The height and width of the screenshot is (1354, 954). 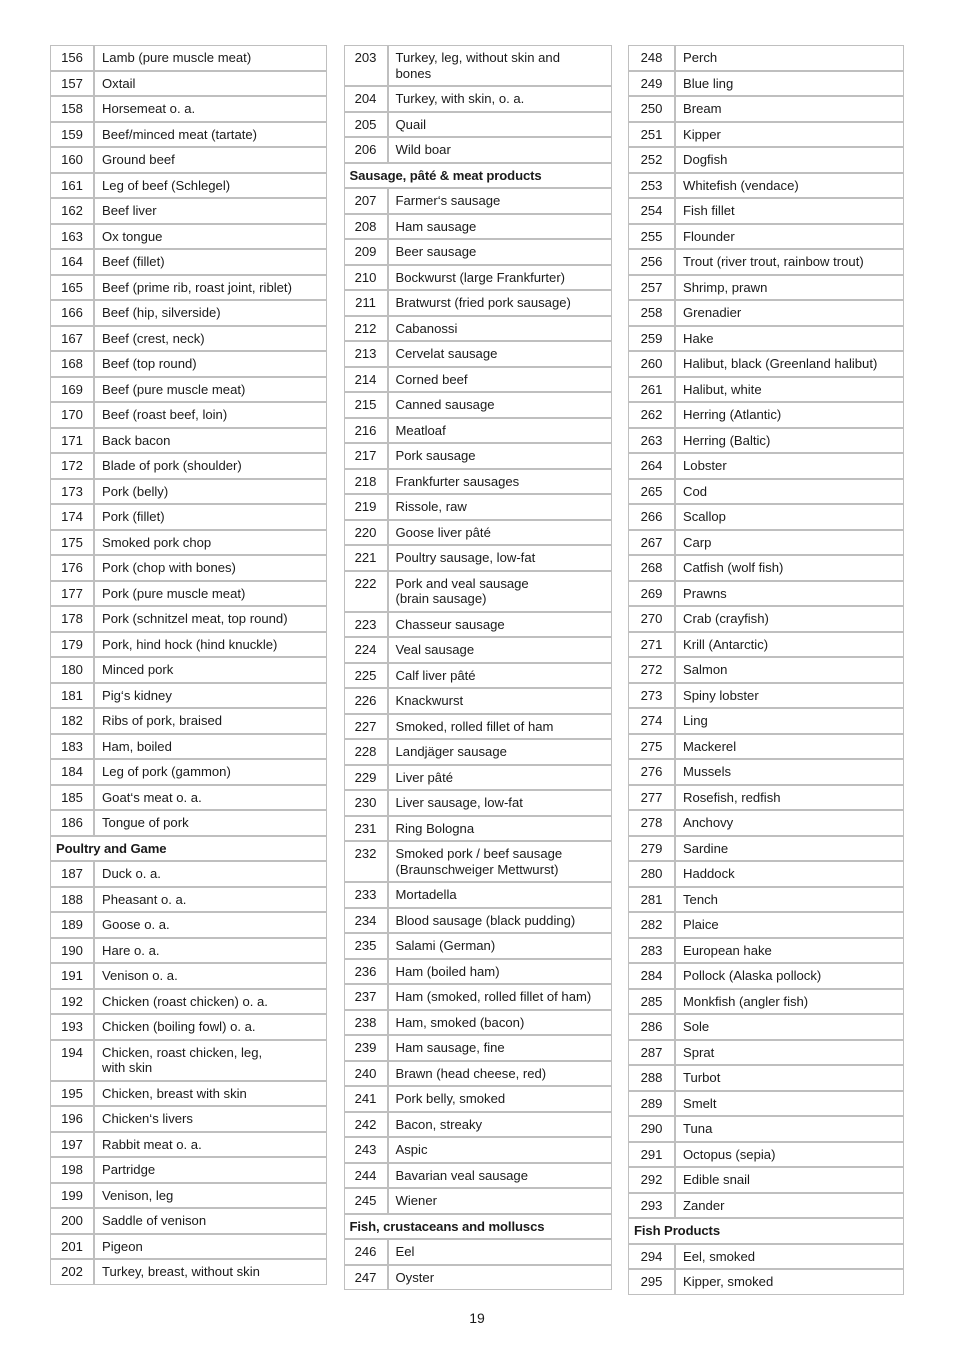 What do you see at coordinates (72, 262) in the screenshot?
I see `food-code-number: 164` at bounding box center [72, 262].